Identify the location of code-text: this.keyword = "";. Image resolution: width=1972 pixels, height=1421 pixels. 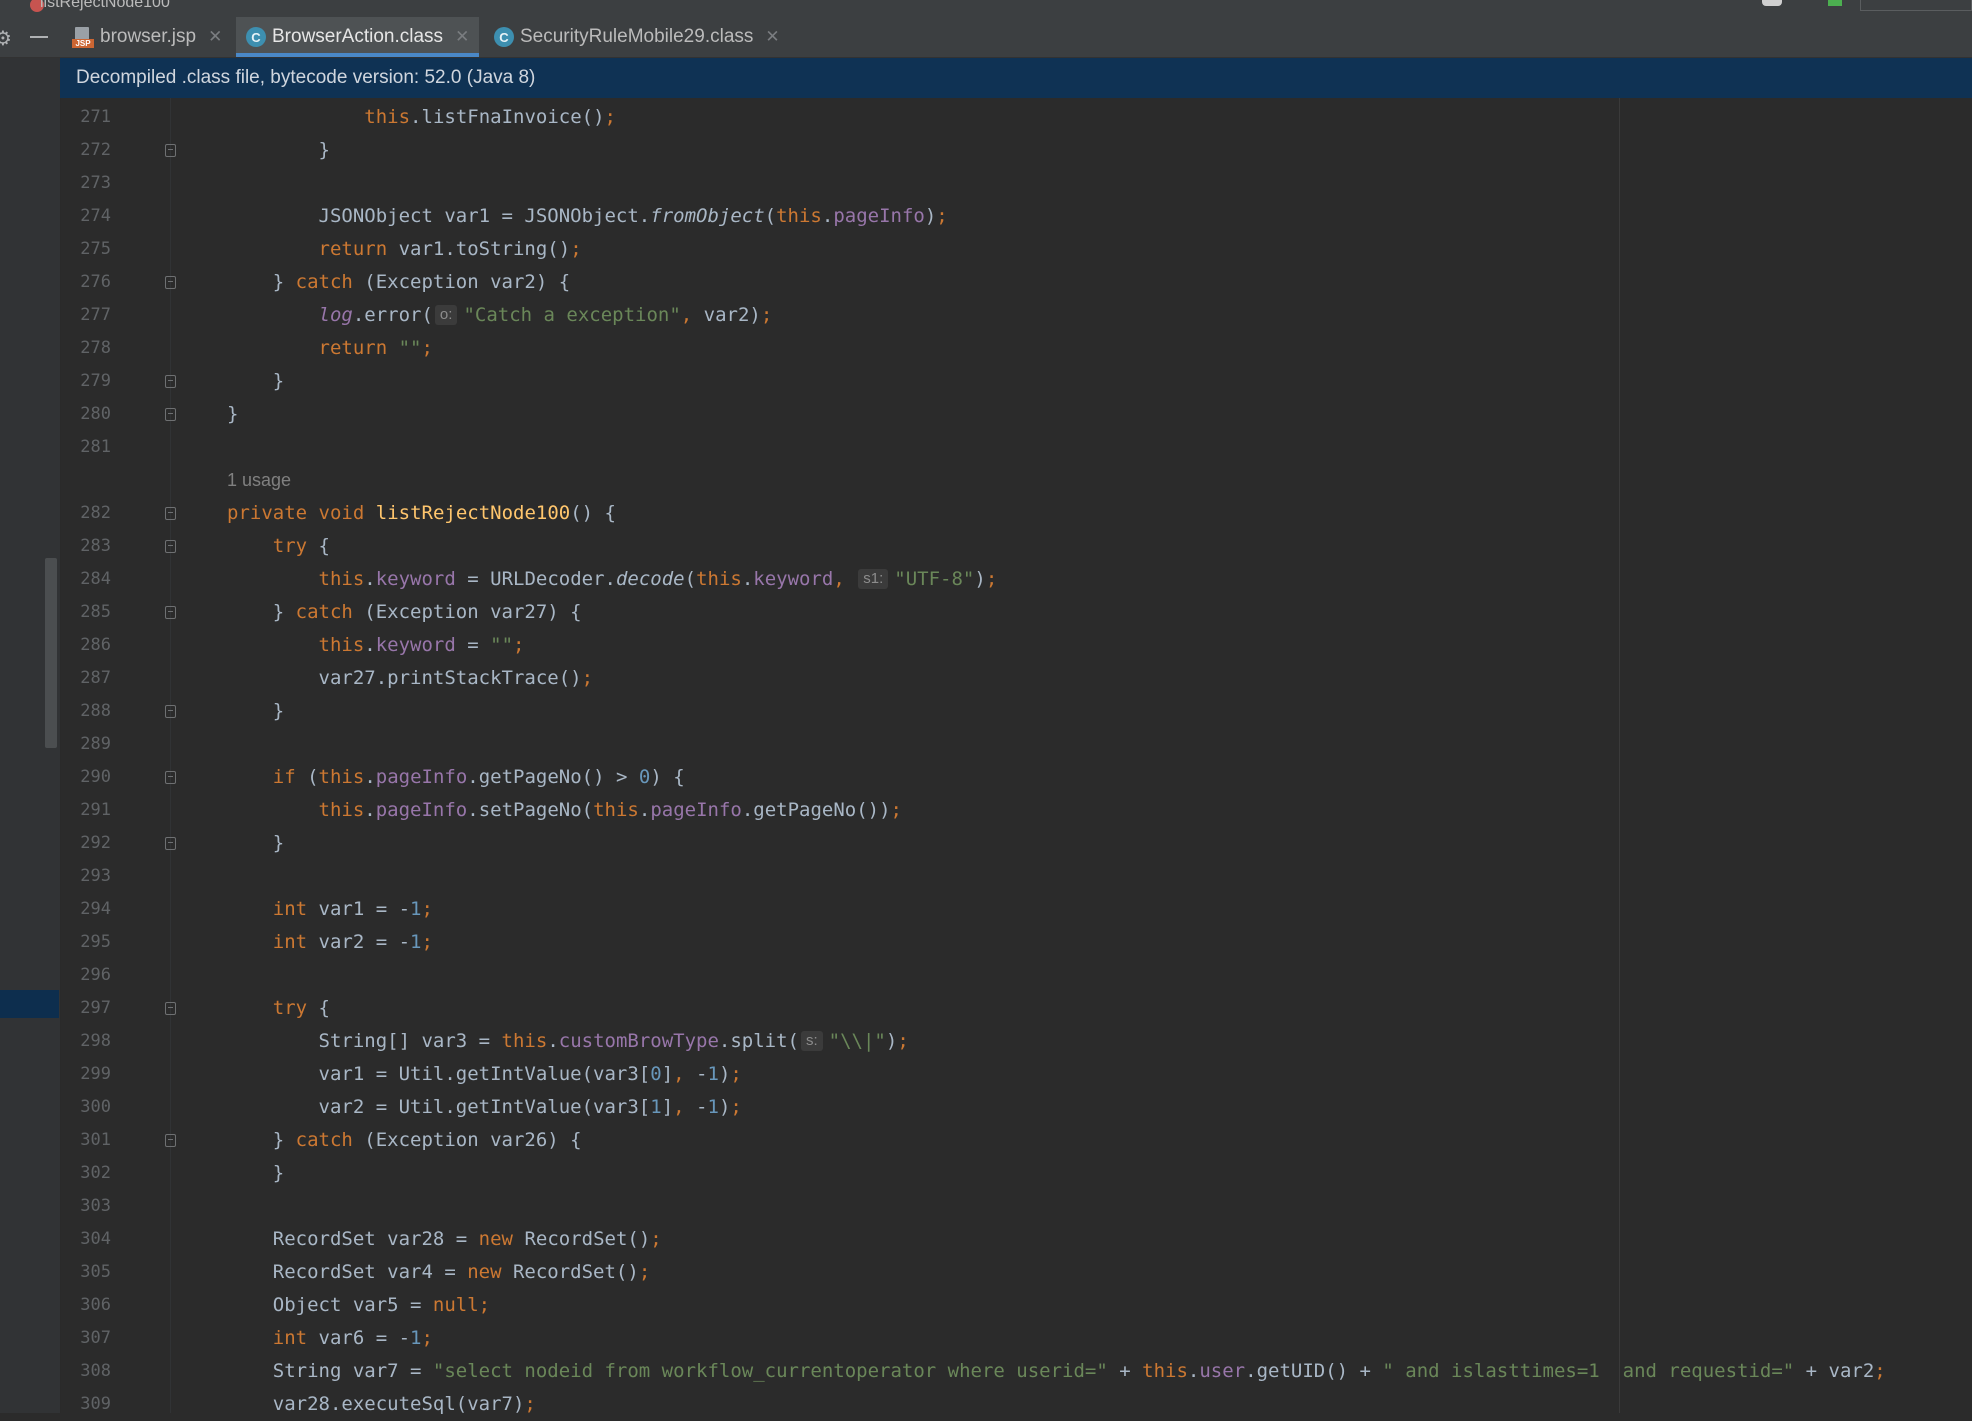
(376, 645).